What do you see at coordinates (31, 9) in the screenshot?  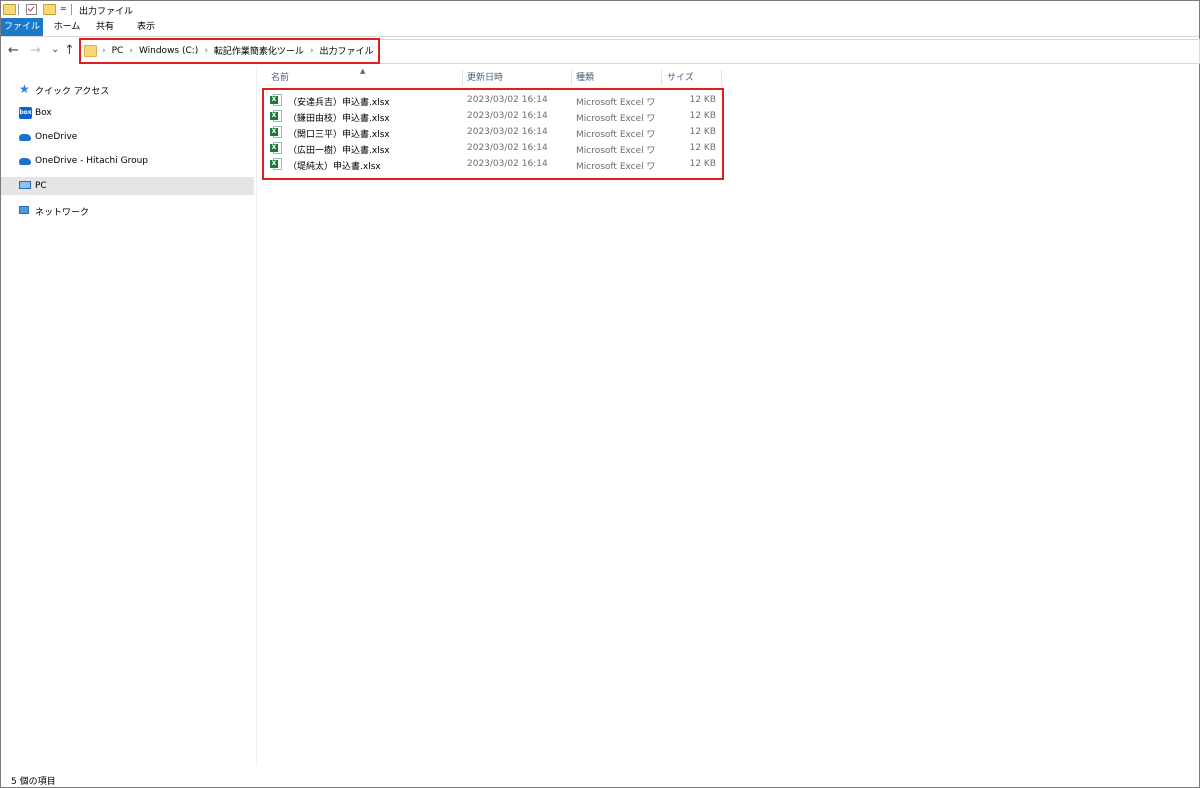 I see `properties-icon` at bounding box center [31, 9].